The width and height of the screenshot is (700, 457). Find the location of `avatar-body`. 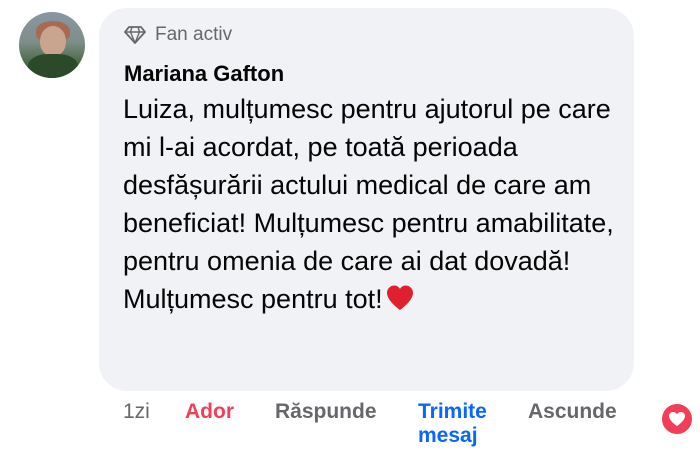

avatar-body is located at coordinates (53, 66).